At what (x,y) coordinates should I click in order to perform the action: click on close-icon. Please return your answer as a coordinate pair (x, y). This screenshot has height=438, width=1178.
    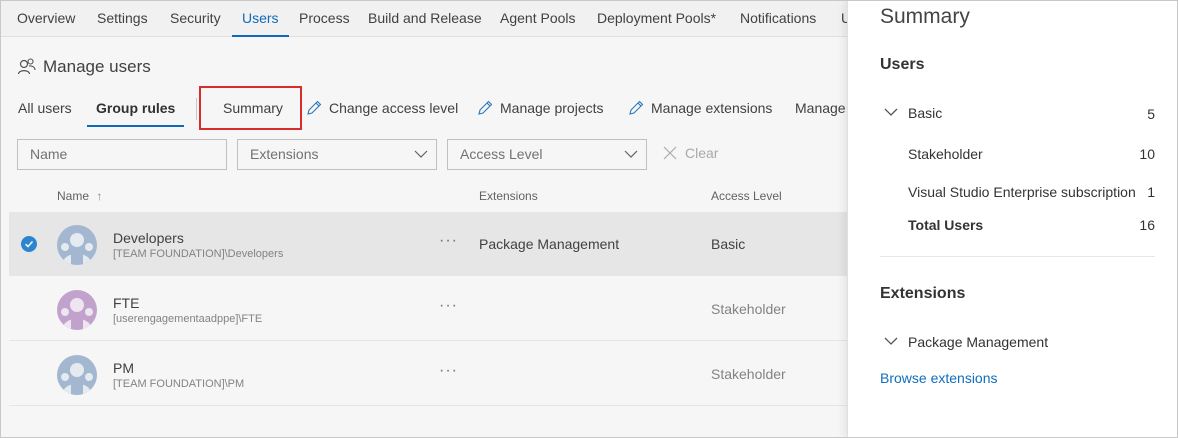
    Looking at the image, I should click on (670, 153).